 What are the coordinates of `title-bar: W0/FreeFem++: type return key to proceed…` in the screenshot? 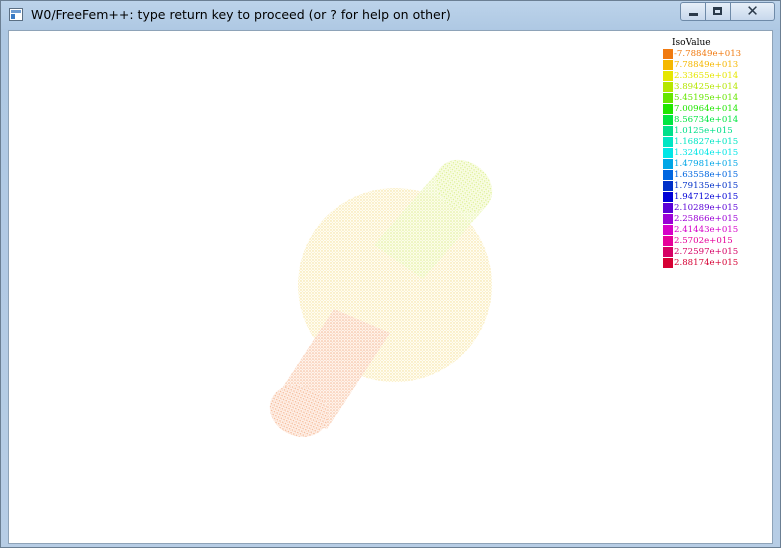 It's located at (390, 15).